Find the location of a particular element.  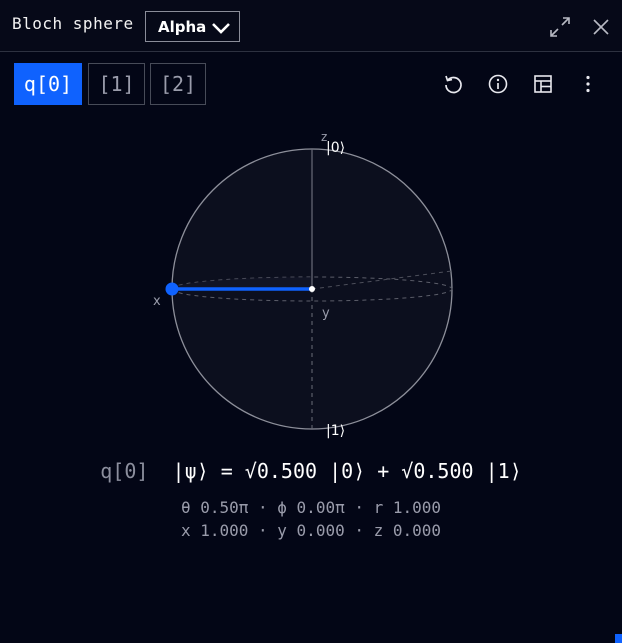

overflow-menu-icon is located at coordinates (588, 84).